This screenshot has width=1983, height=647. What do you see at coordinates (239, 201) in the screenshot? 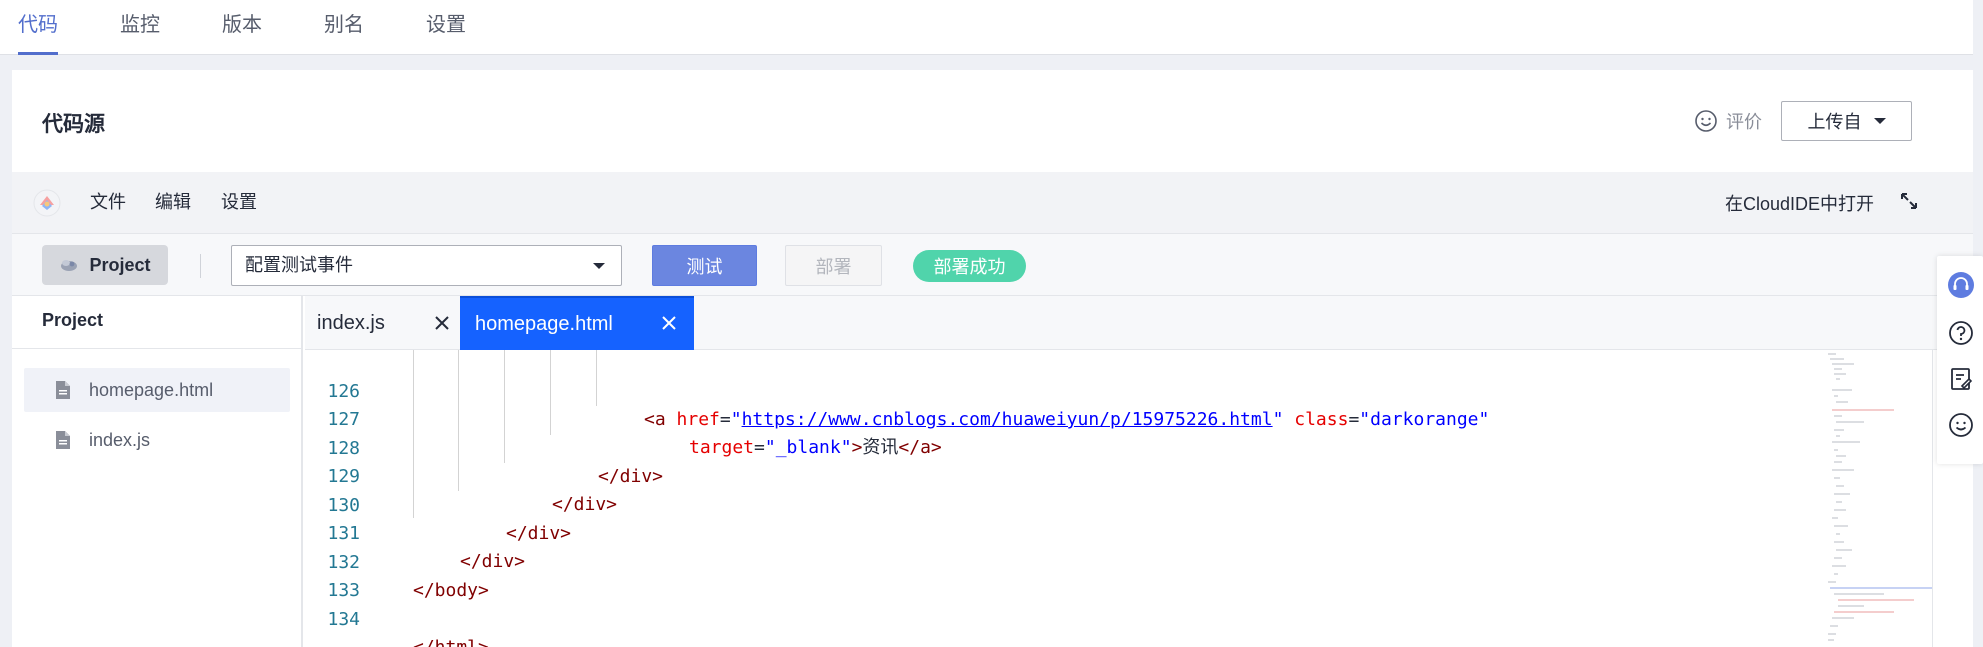
I see `menu-settings: 设置` at bounding box center [239, 201].